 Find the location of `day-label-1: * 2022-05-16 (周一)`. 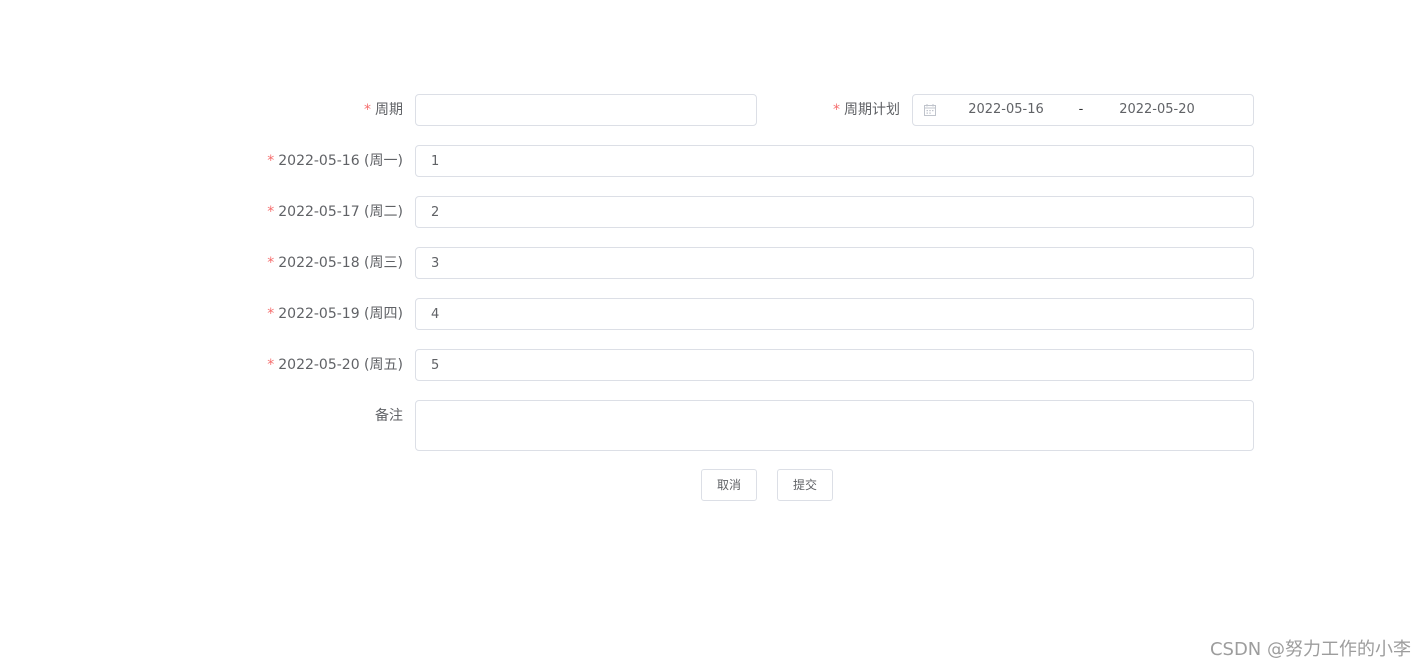

day-label-1: * 2022-05-16 (周一) is located at coordinates (335, 161).